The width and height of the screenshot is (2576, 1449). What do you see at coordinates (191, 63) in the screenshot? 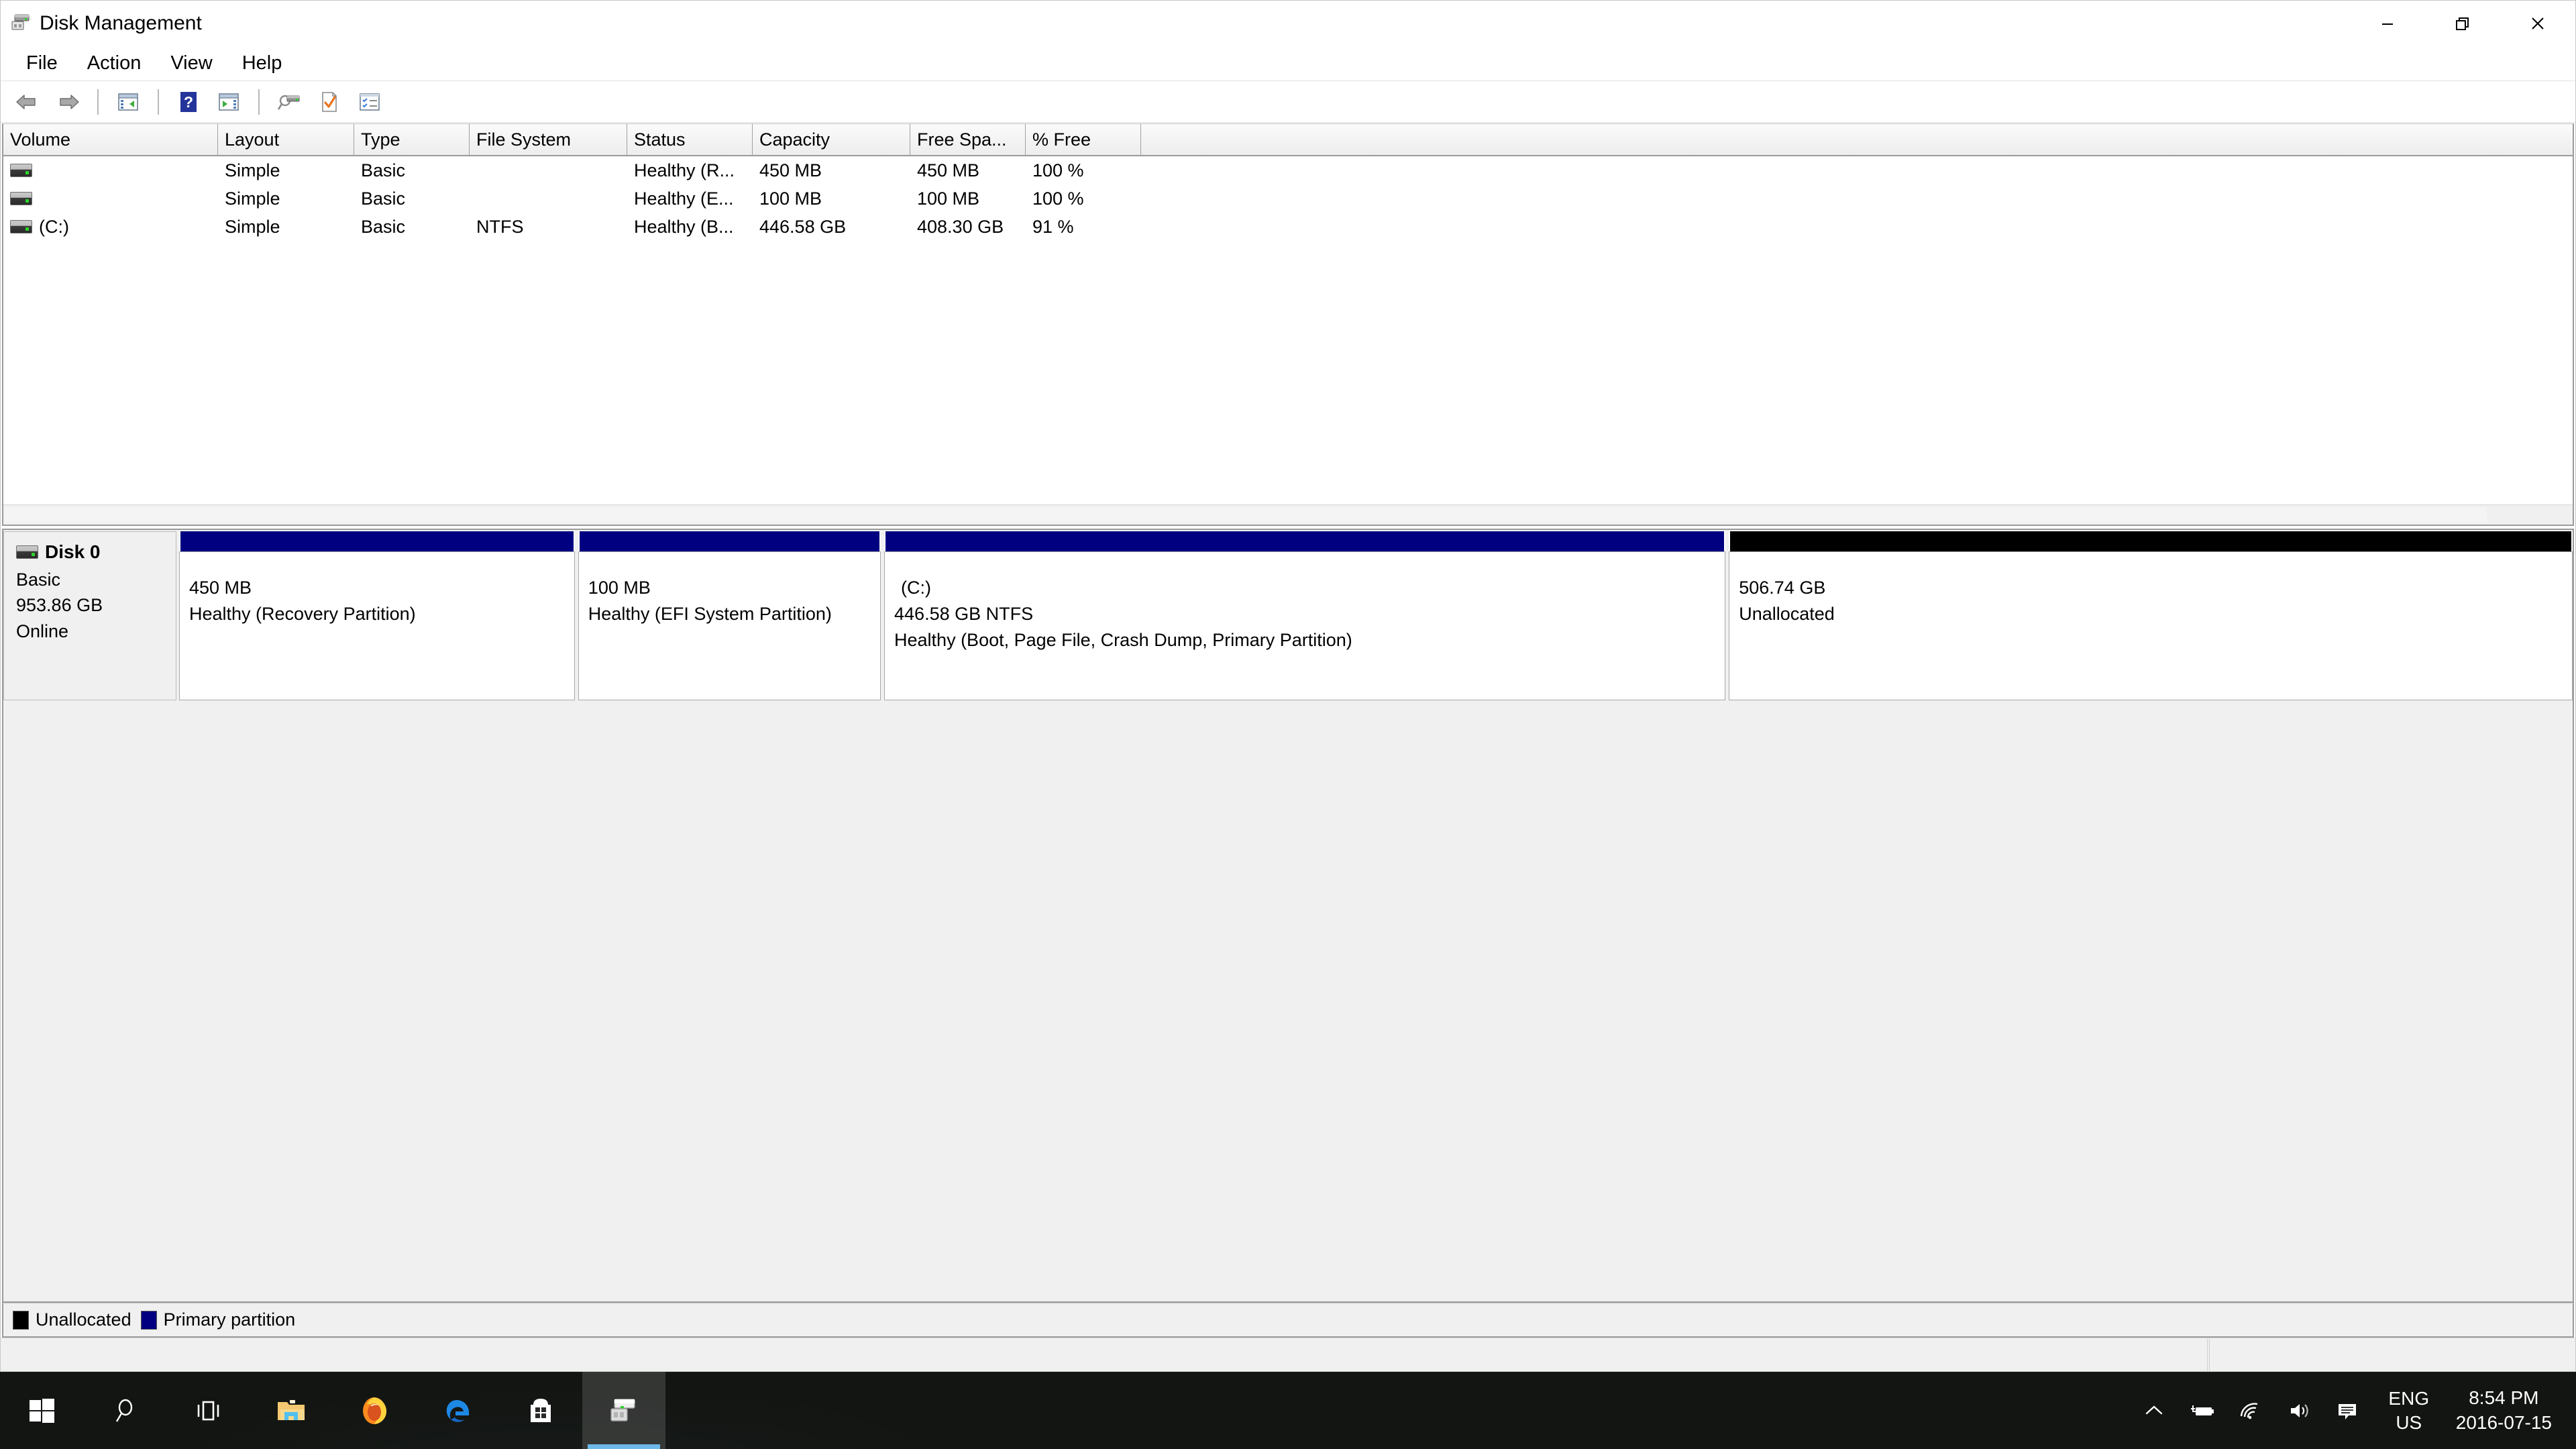
I see `menu-item-view: View` at bounding box center [191, 63].